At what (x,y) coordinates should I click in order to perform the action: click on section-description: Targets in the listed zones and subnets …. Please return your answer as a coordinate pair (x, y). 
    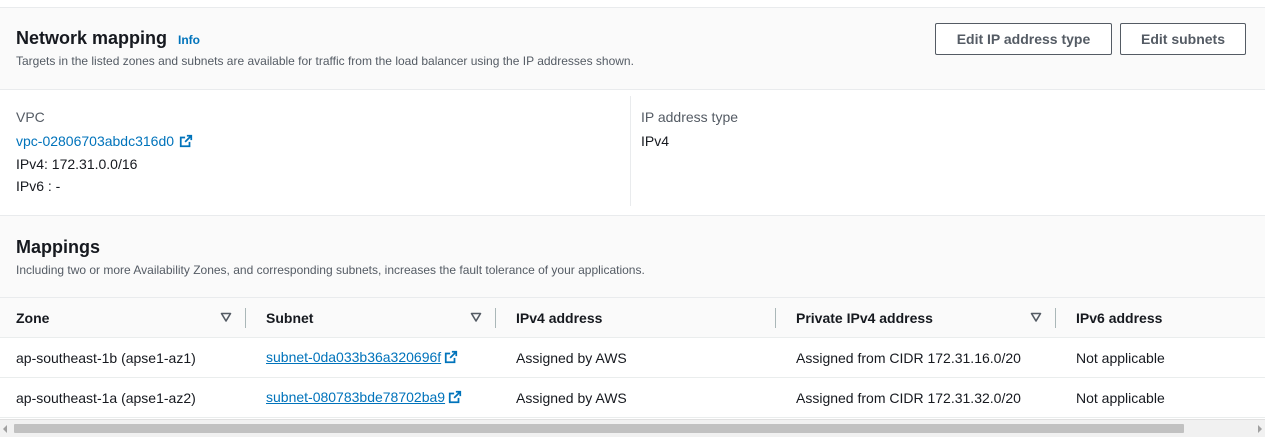
    Looking at the image, I should click on (325, 61).